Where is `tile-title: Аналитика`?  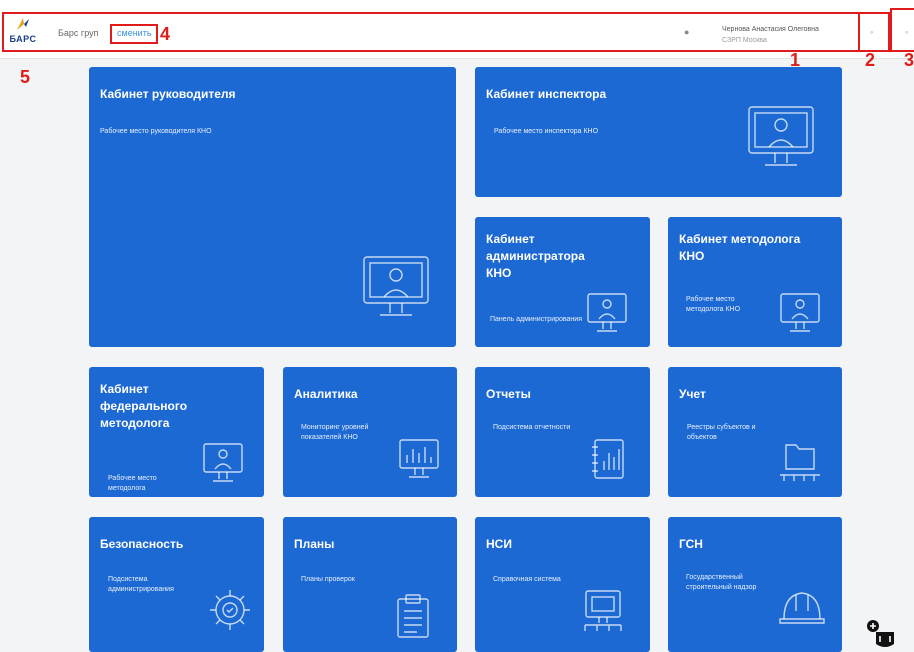
tile-title: Аналитика is located at coordinates (326, 394).